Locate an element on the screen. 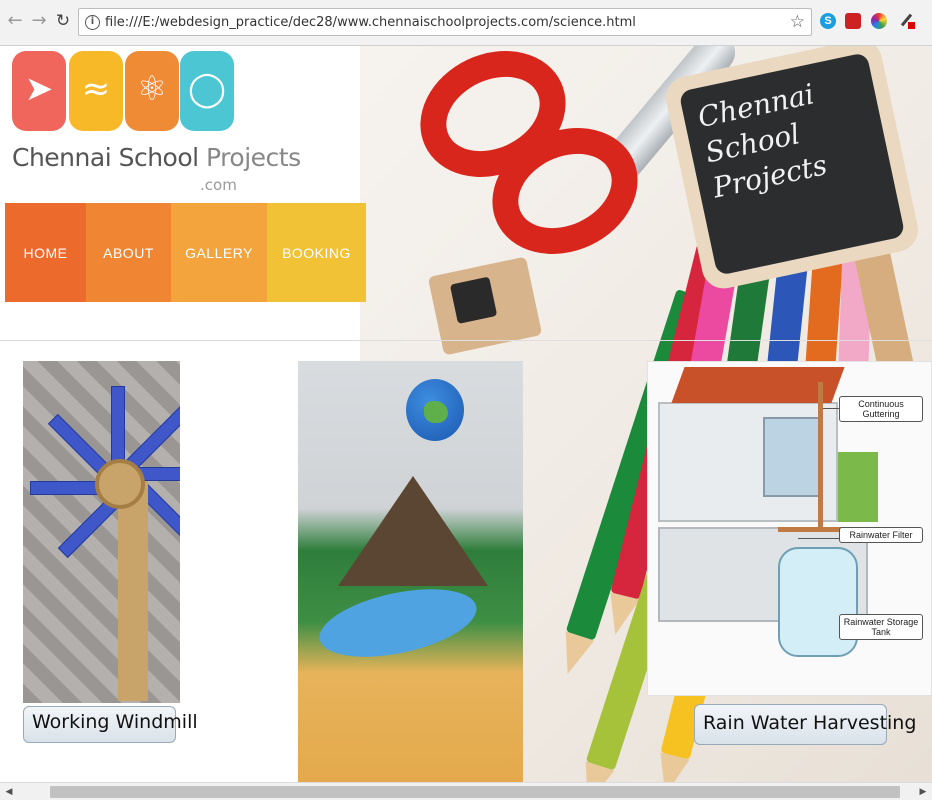 This screenshot has width=932, height=800. globe-continent is located at coordinates (436, 412).